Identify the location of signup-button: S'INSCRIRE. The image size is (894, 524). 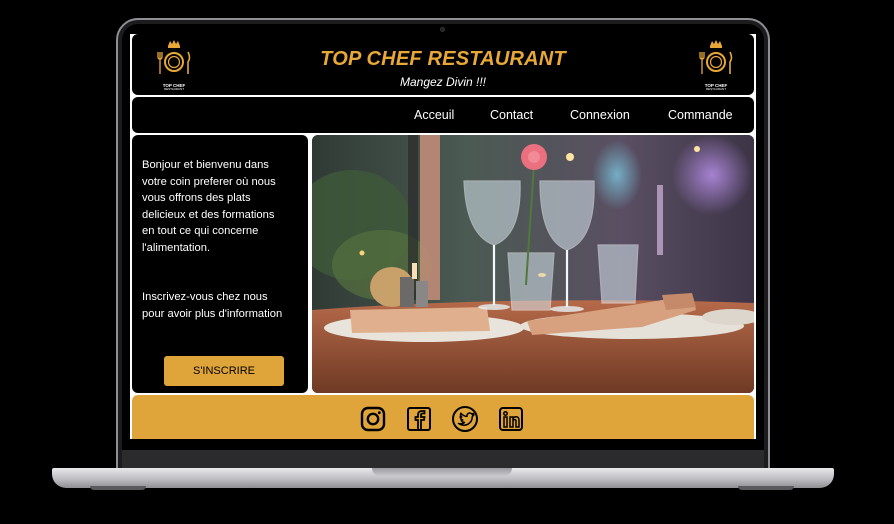
(224, 371).